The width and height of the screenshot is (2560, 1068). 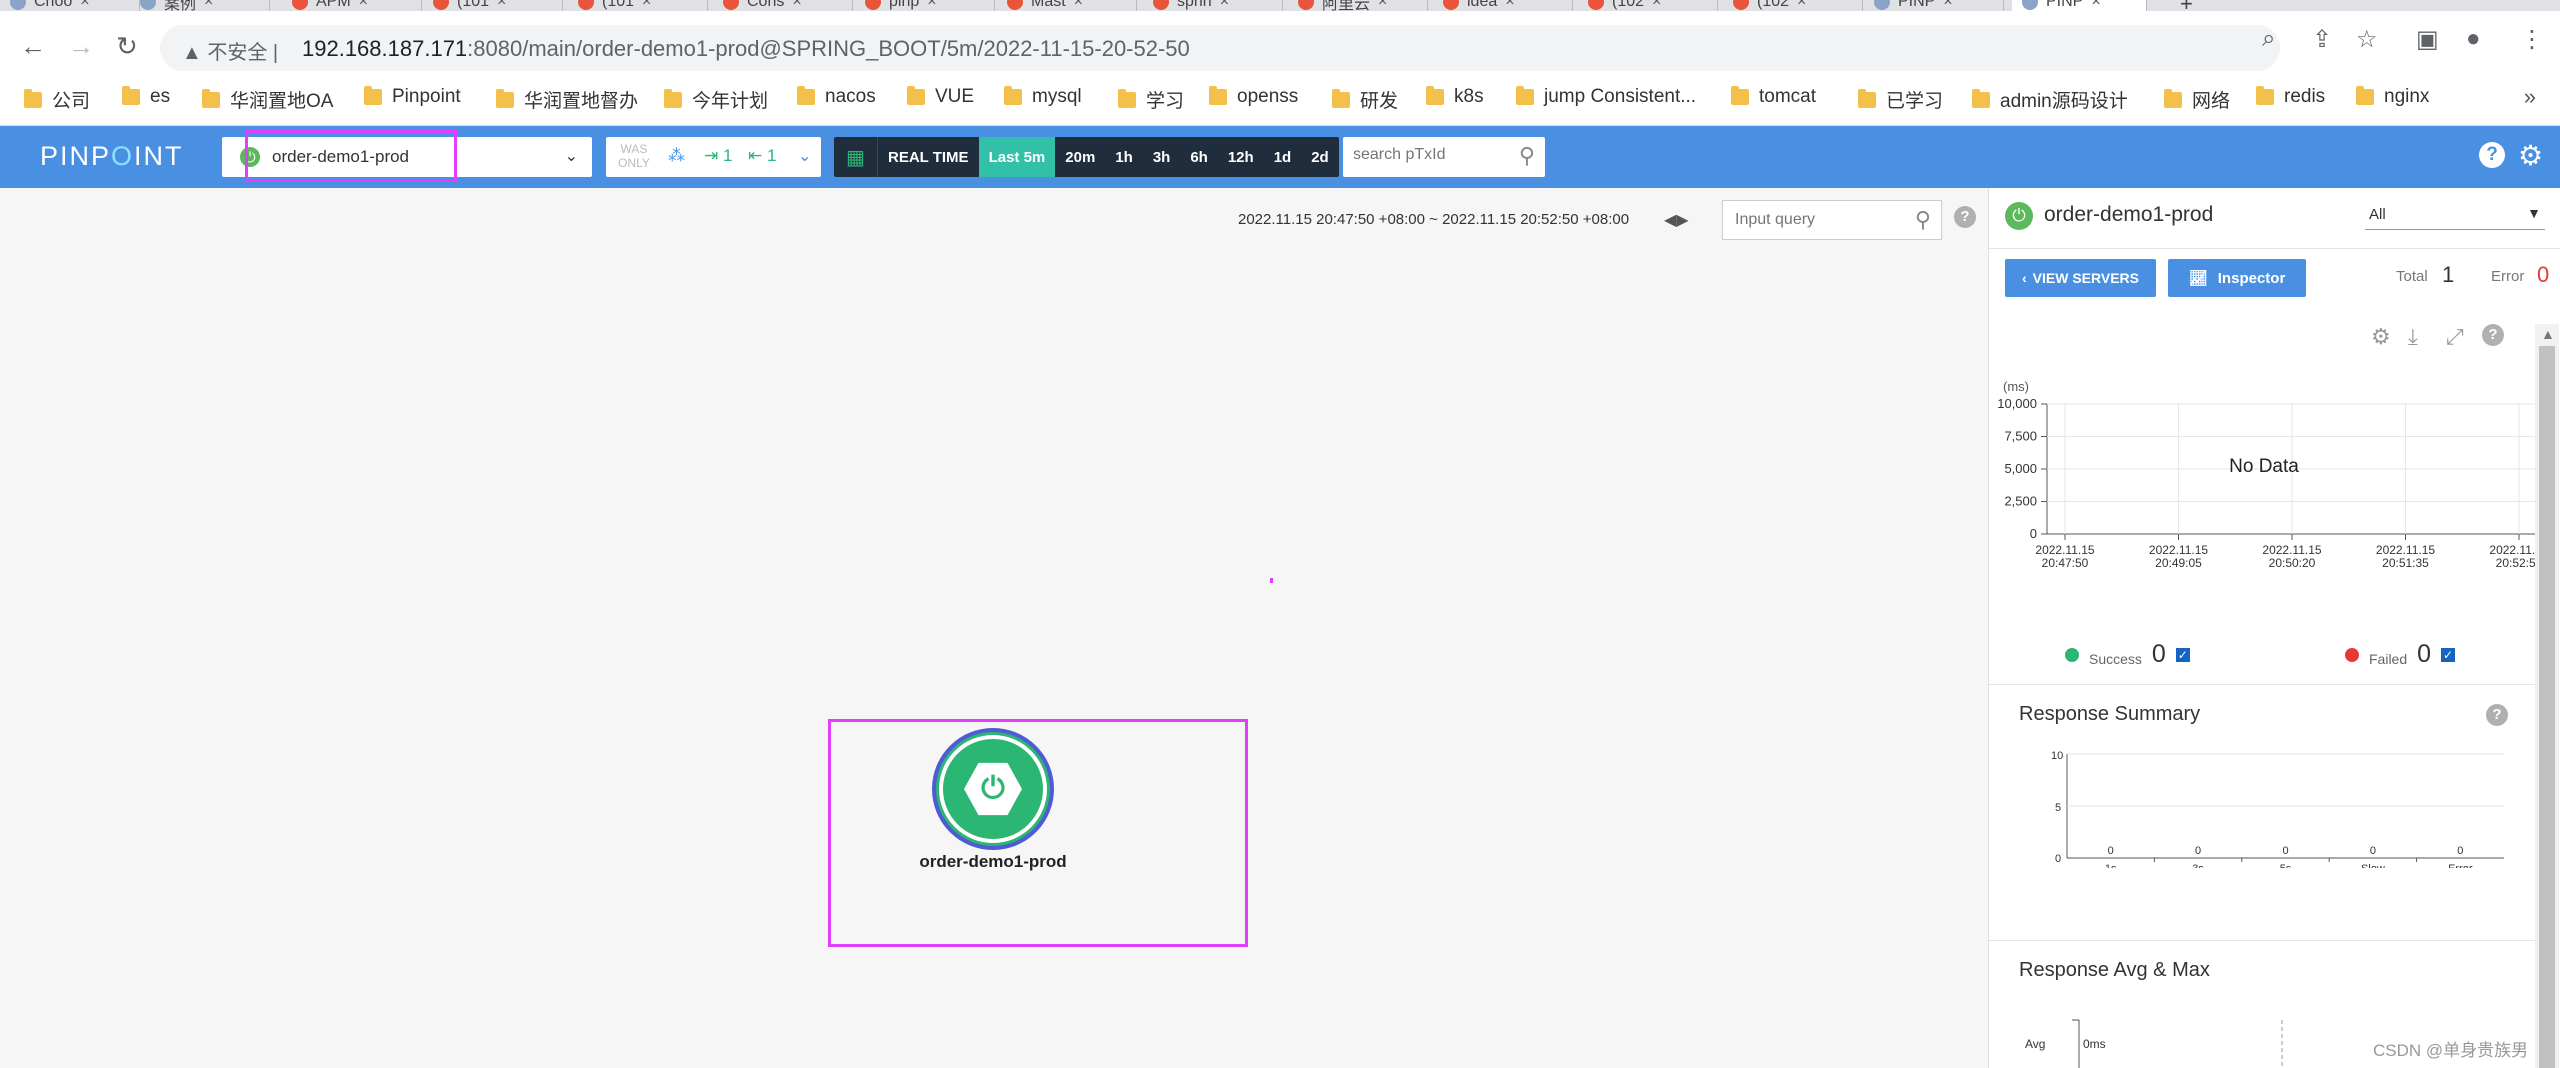 I want to click on scrollbar-thumb, so click(x=2547, y=707).